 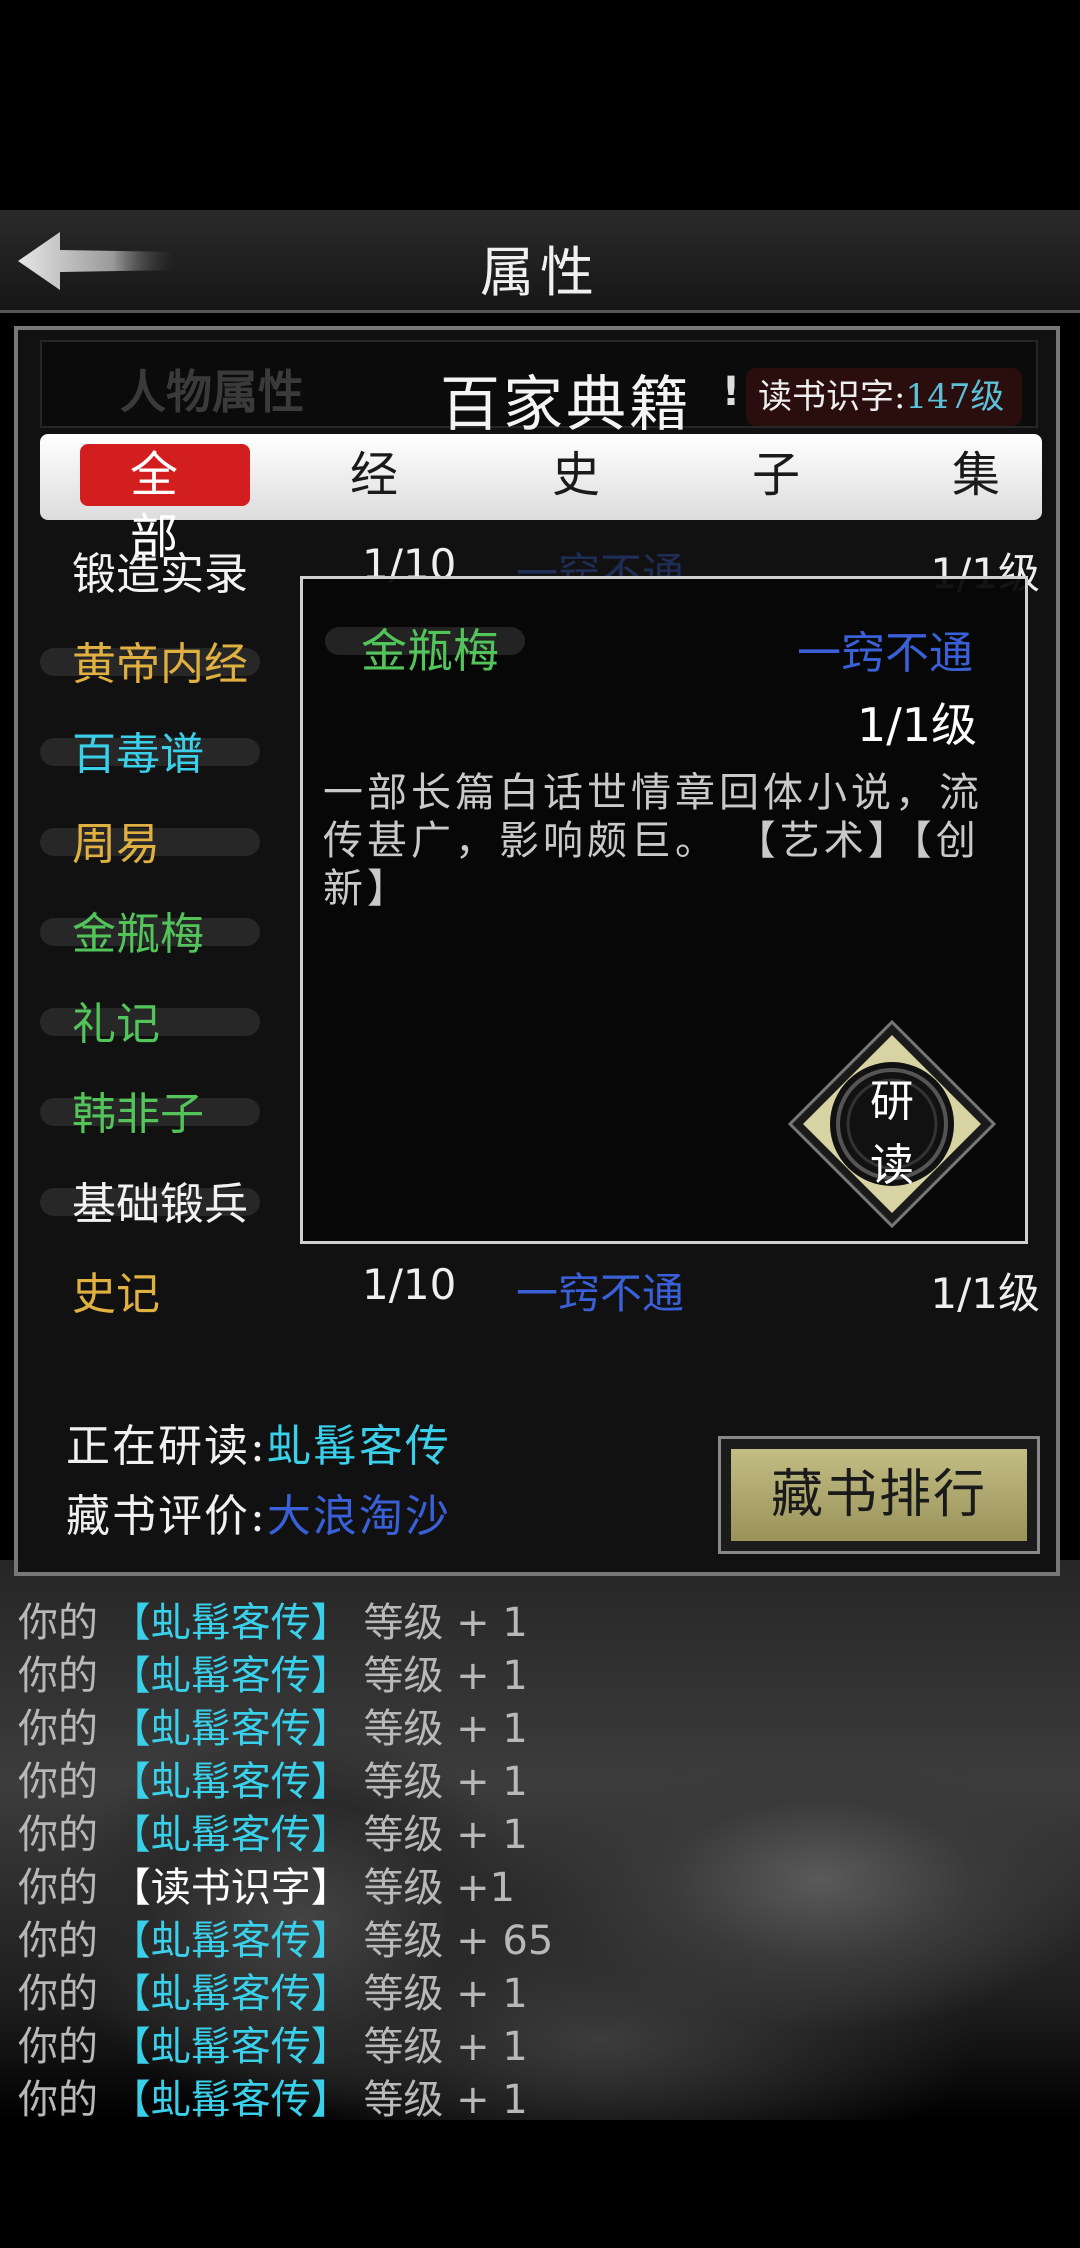 I want to click on book-name: 锻造实录, so click(x=160, y=574).